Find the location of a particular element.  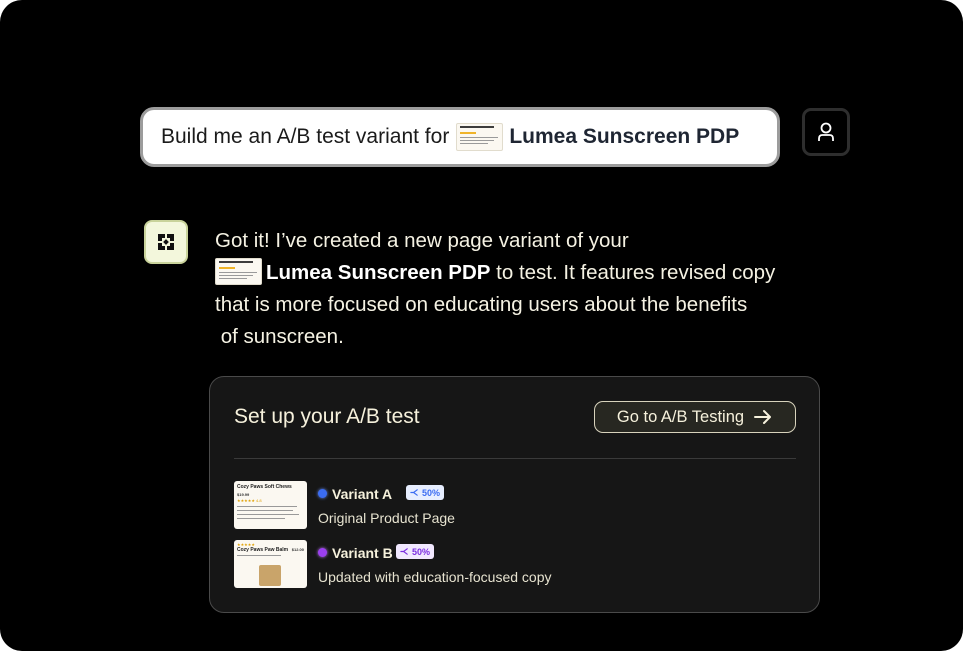

variant-thumbnail: ★★★★★ Cozy Paws Paw Balm $12.00 is located at coordinates (270, 564).